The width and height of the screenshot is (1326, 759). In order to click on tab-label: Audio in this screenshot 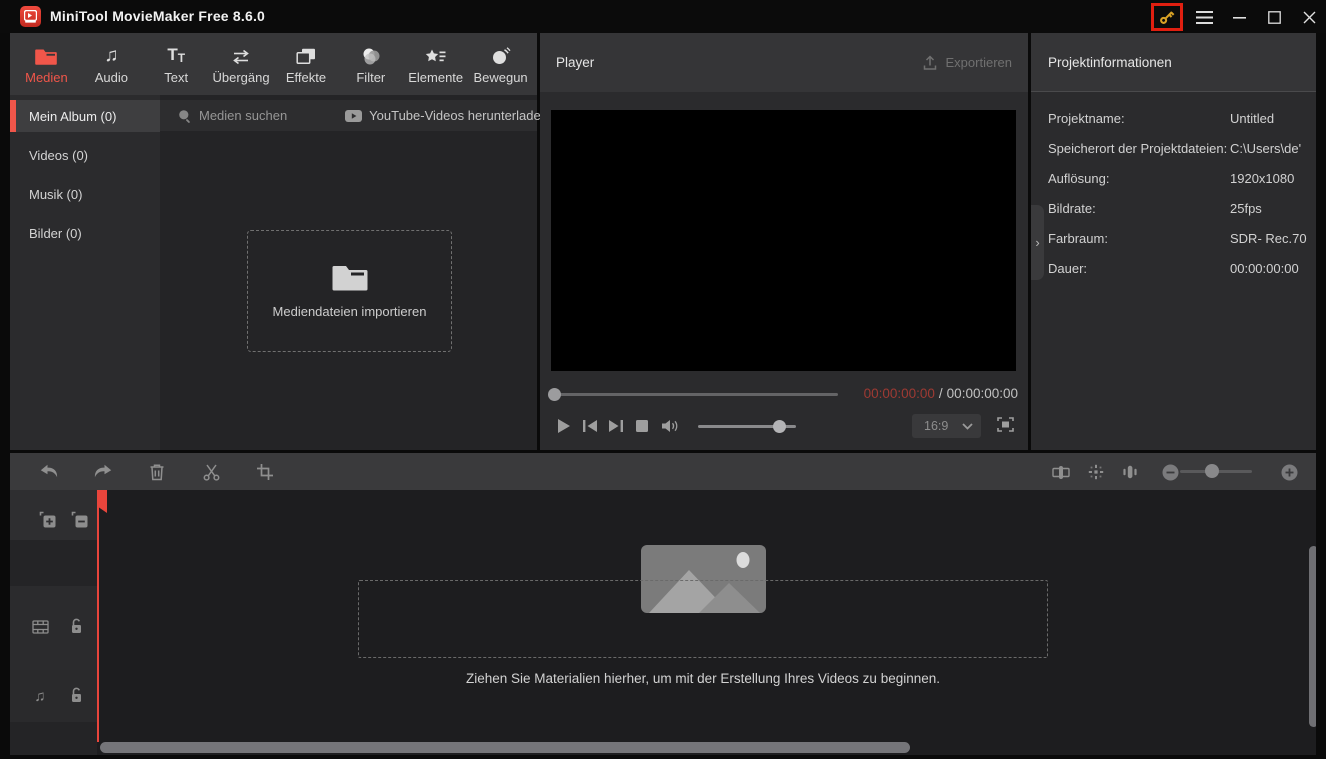, I will do `click(111, 77)`.